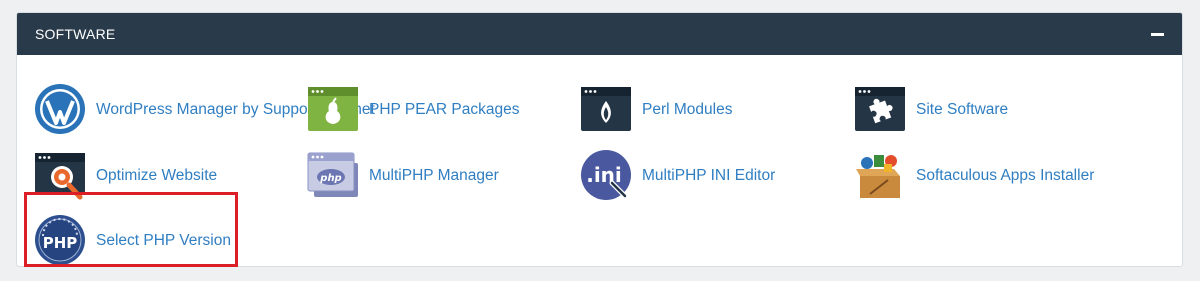  Describe the element at coordinates (962, 109) in the screenshot. I see `item-label: Site Software` at that location.